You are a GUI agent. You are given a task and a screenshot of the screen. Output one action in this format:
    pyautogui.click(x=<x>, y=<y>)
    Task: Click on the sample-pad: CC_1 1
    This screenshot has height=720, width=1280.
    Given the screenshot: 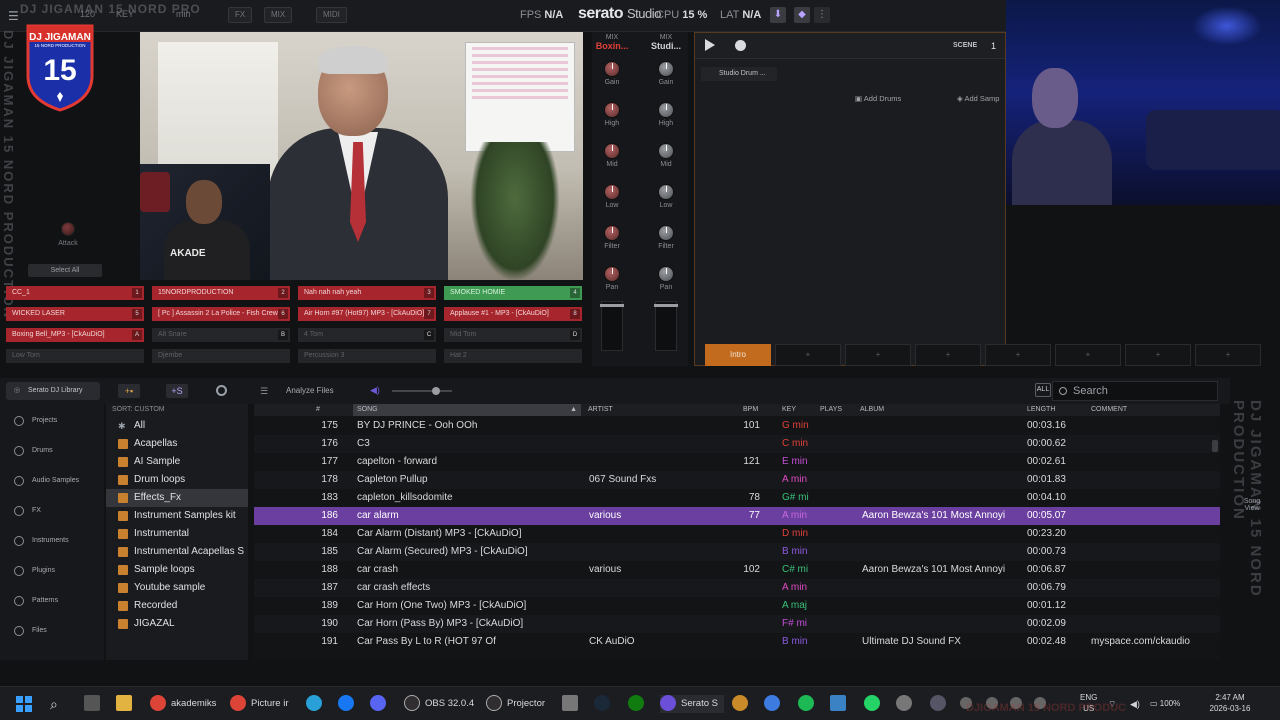 What is the action you would take?
    pyautogui.click(x=75, y=293)
    